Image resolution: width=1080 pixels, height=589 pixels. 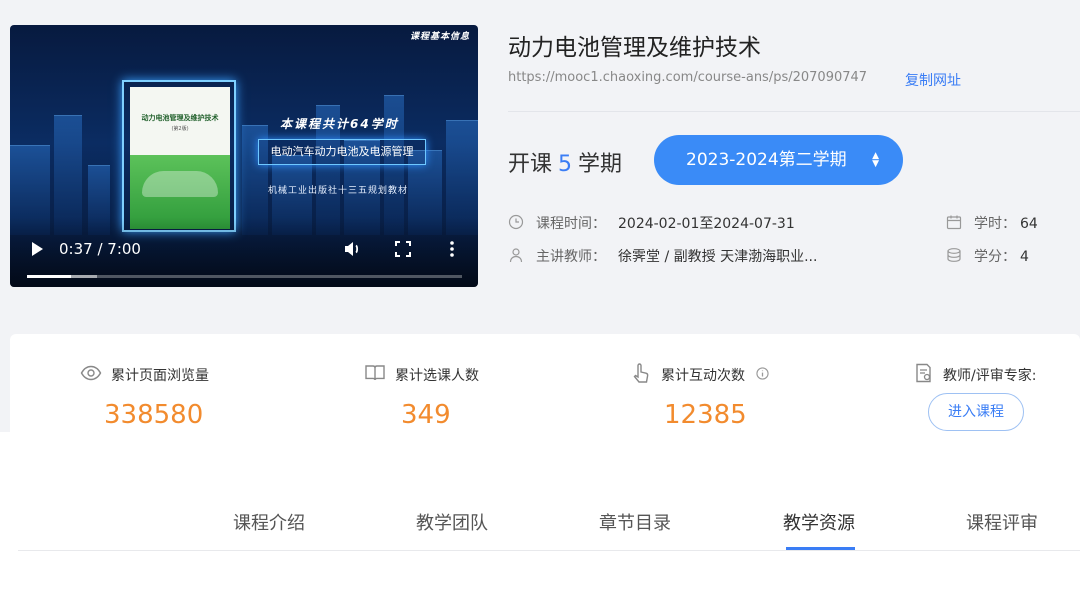 What do you see at coordinates (180, 118) in the screenshot?
I see `book-cover-title: 动力电池管理及维护技术` at bounding box center [180, 118].